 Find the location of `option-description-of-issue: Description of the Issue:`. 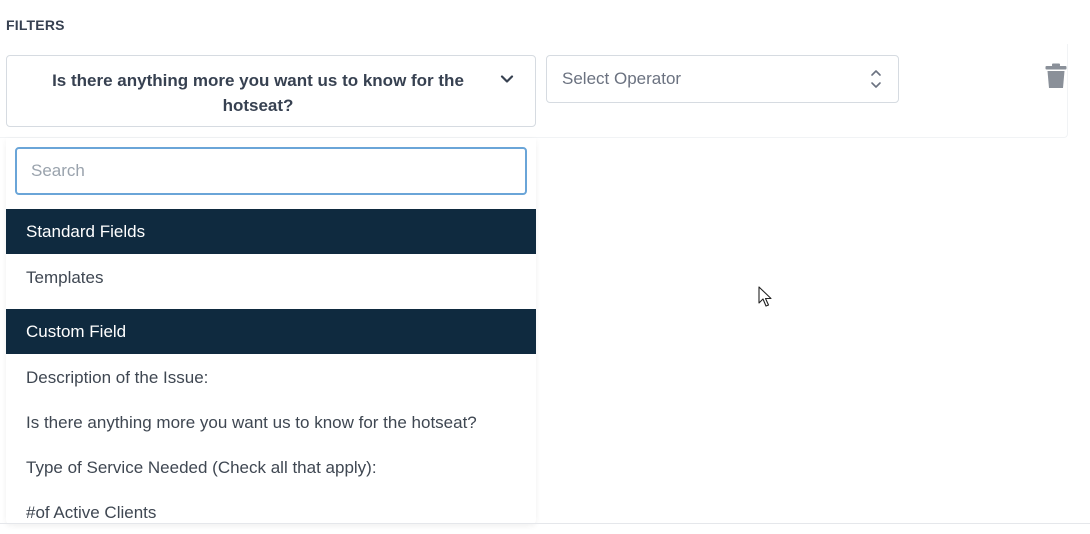

option-description-of-issue: Description of the Issue: is located at coordinates (271, 377).